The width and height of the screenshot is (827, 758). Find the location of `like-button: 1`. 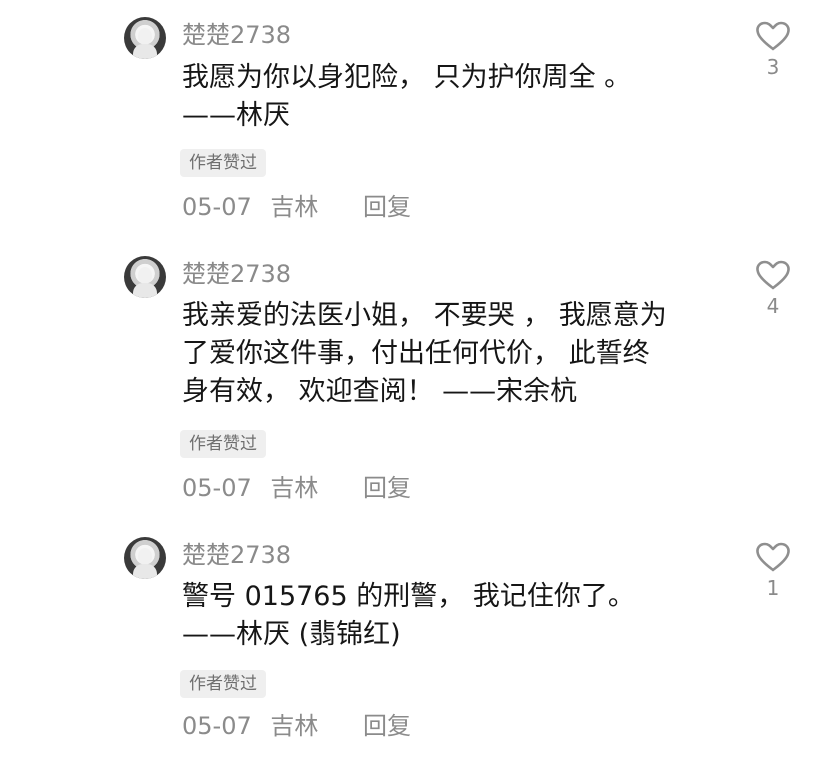

like-button: 1 is located at coordinates (773, 570).